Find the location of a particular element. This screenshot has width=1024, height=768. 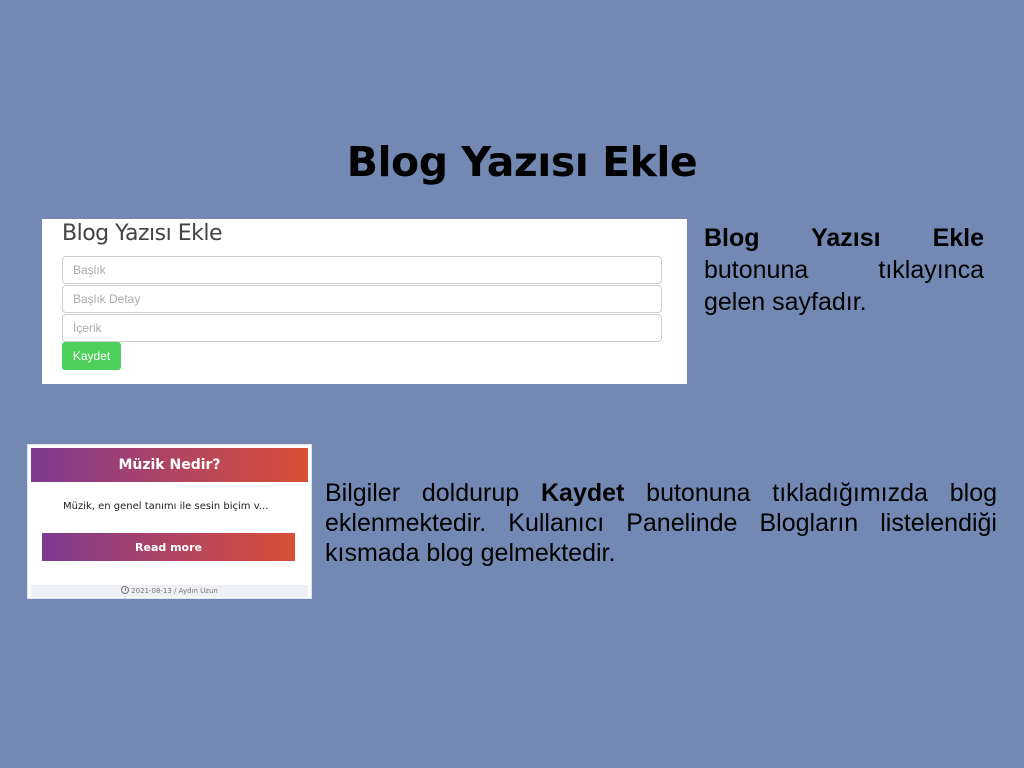

card-title: Müzik Nedir? is located at coordinates (169, 465).